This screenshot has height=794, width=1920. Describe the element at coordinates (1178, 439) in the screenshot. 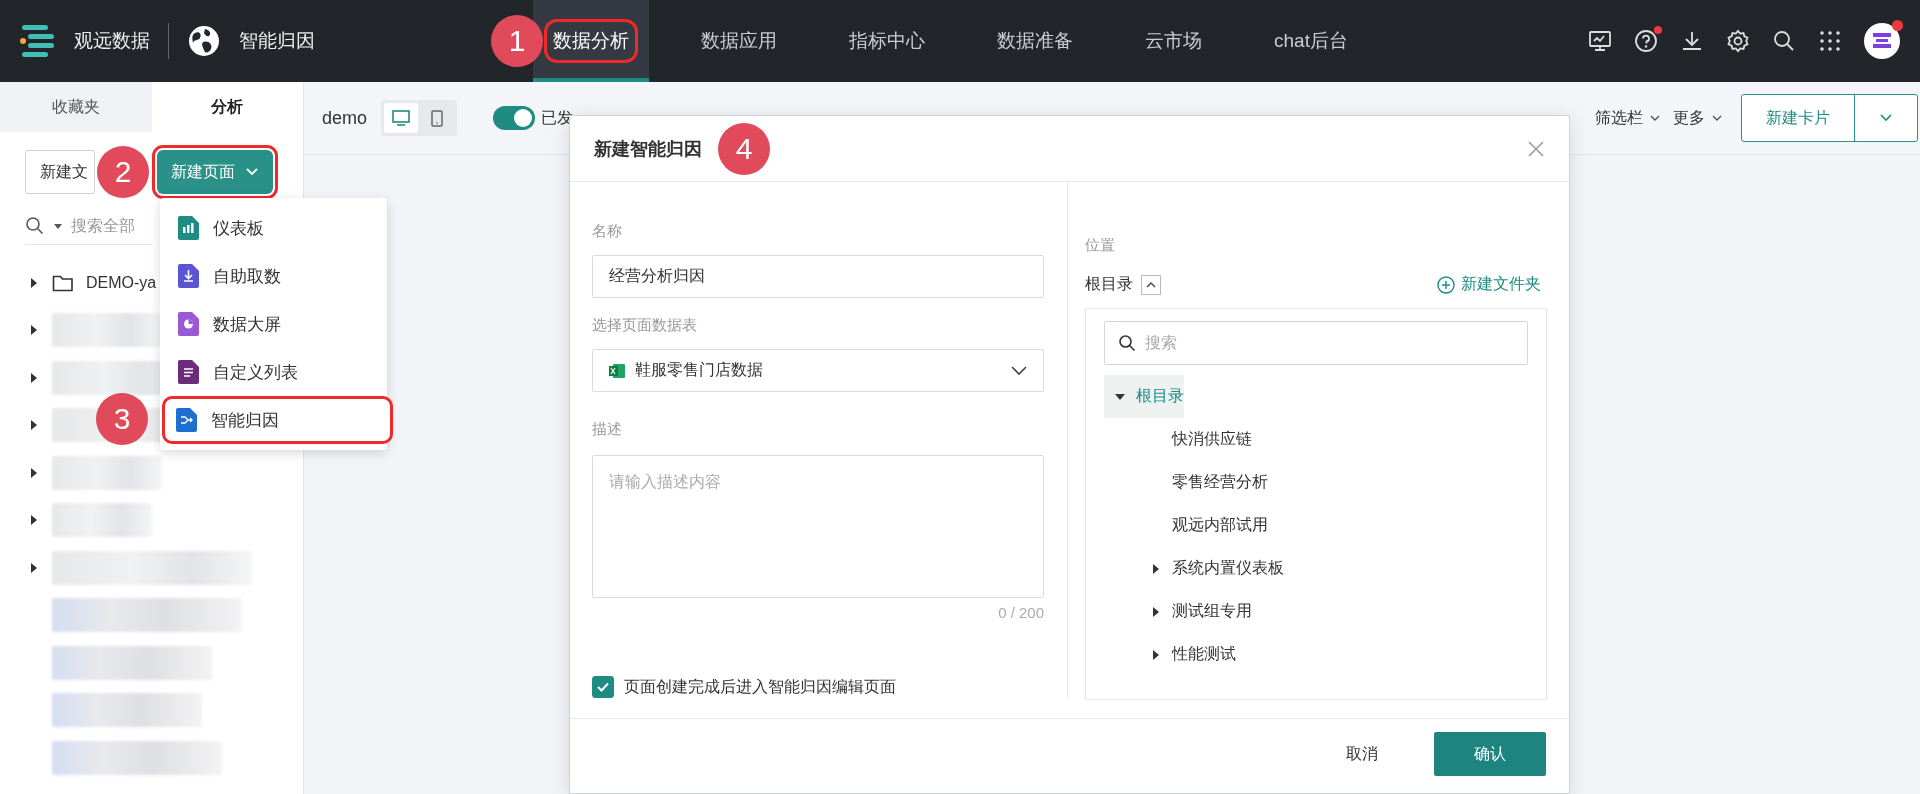

I see `folder-tree-item: 快消供应链` at that location.